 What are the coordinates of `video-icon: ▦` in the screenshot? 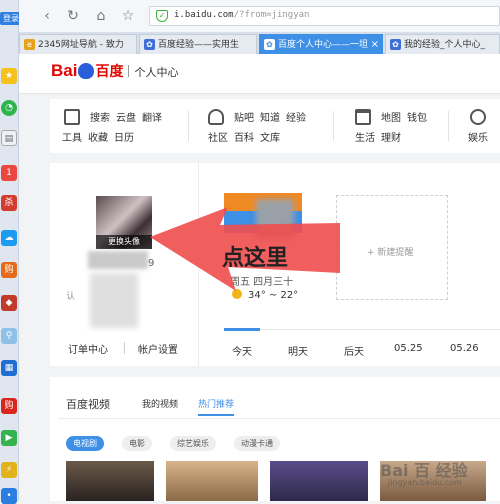 It's located at (9, 368).